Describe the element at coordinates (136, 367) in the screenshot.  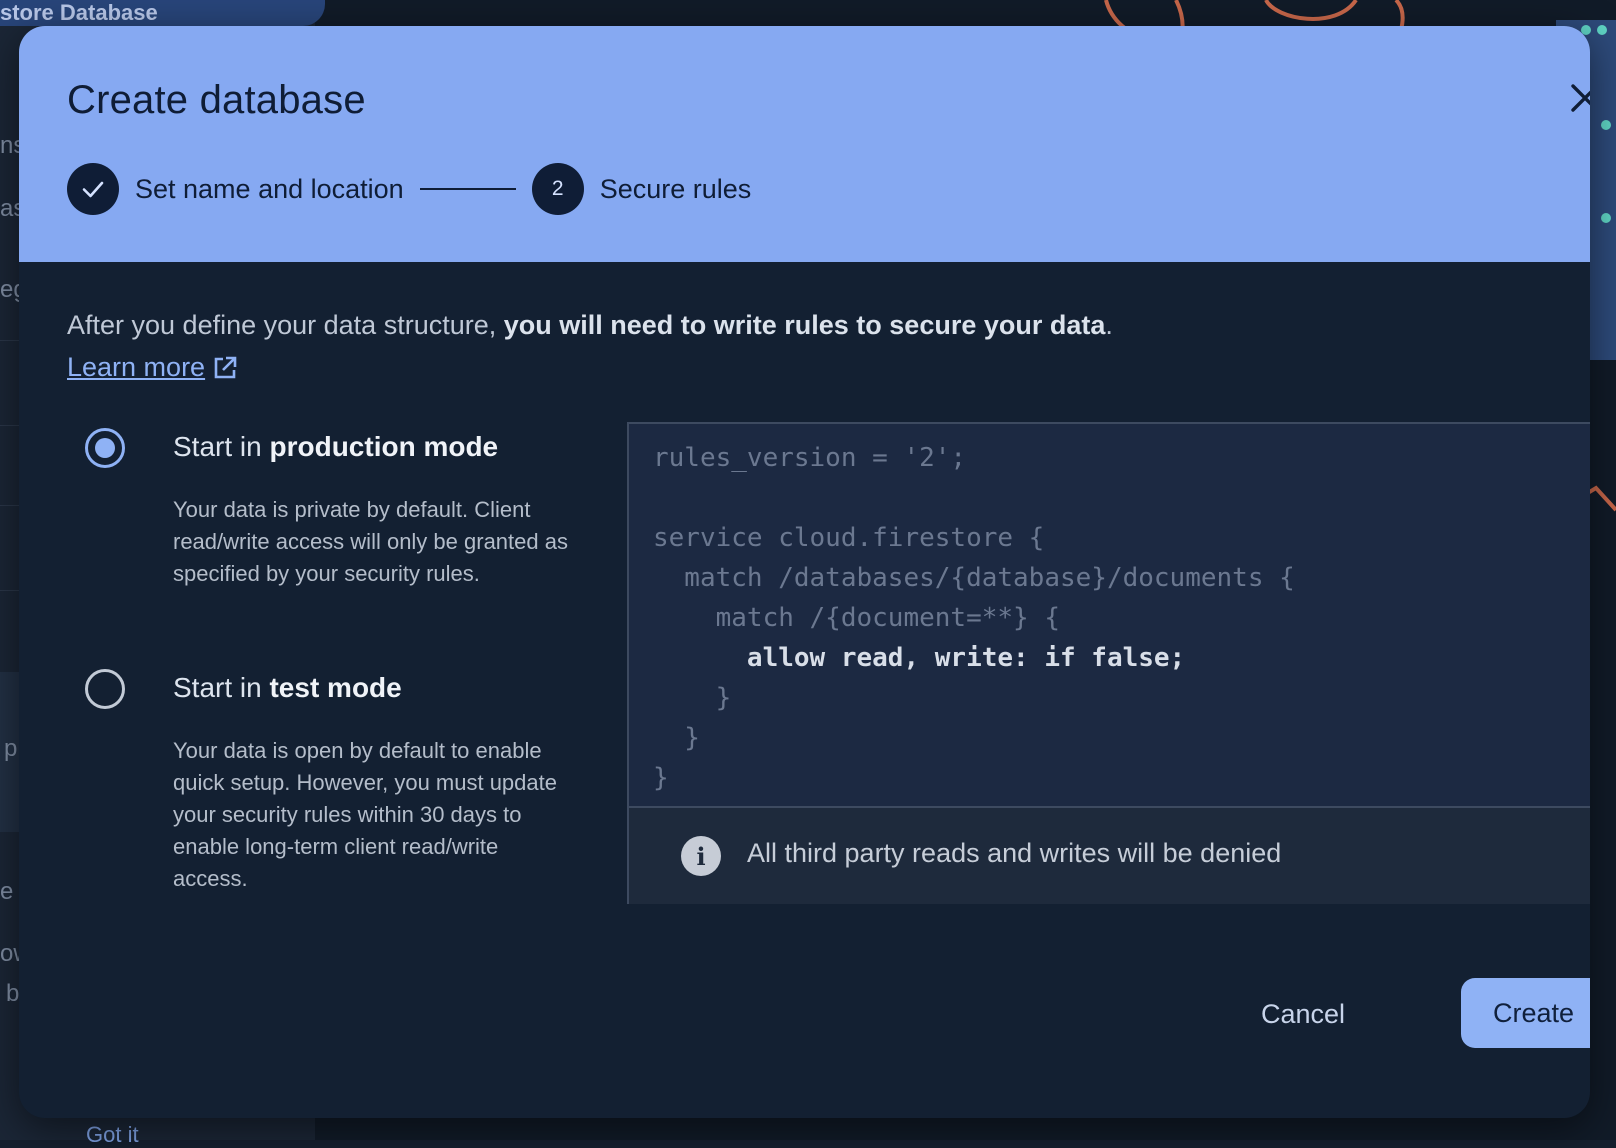
I see `learn-more-label: Learn more` at that location.